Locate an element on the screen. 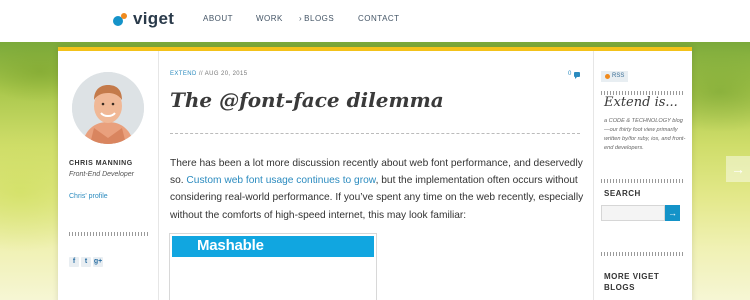  facebook-icon: f is located at coordinates (74, 262).